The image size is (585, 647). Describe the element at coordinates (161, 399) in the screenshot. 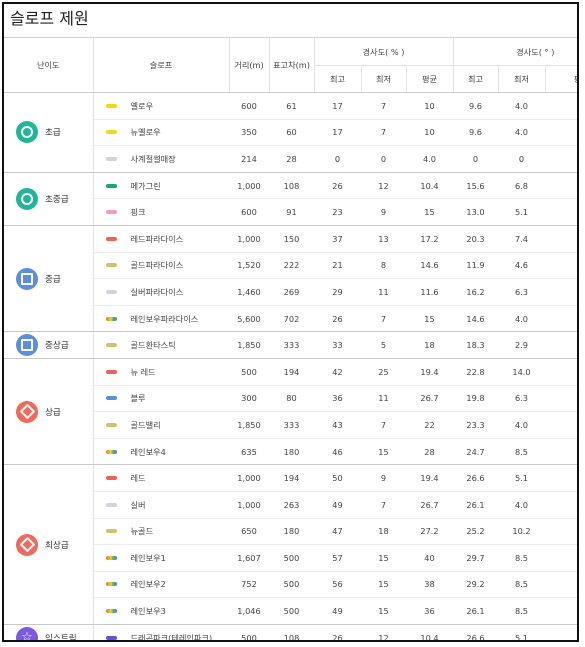

I see `slope-name-cell: 블루` at that location.